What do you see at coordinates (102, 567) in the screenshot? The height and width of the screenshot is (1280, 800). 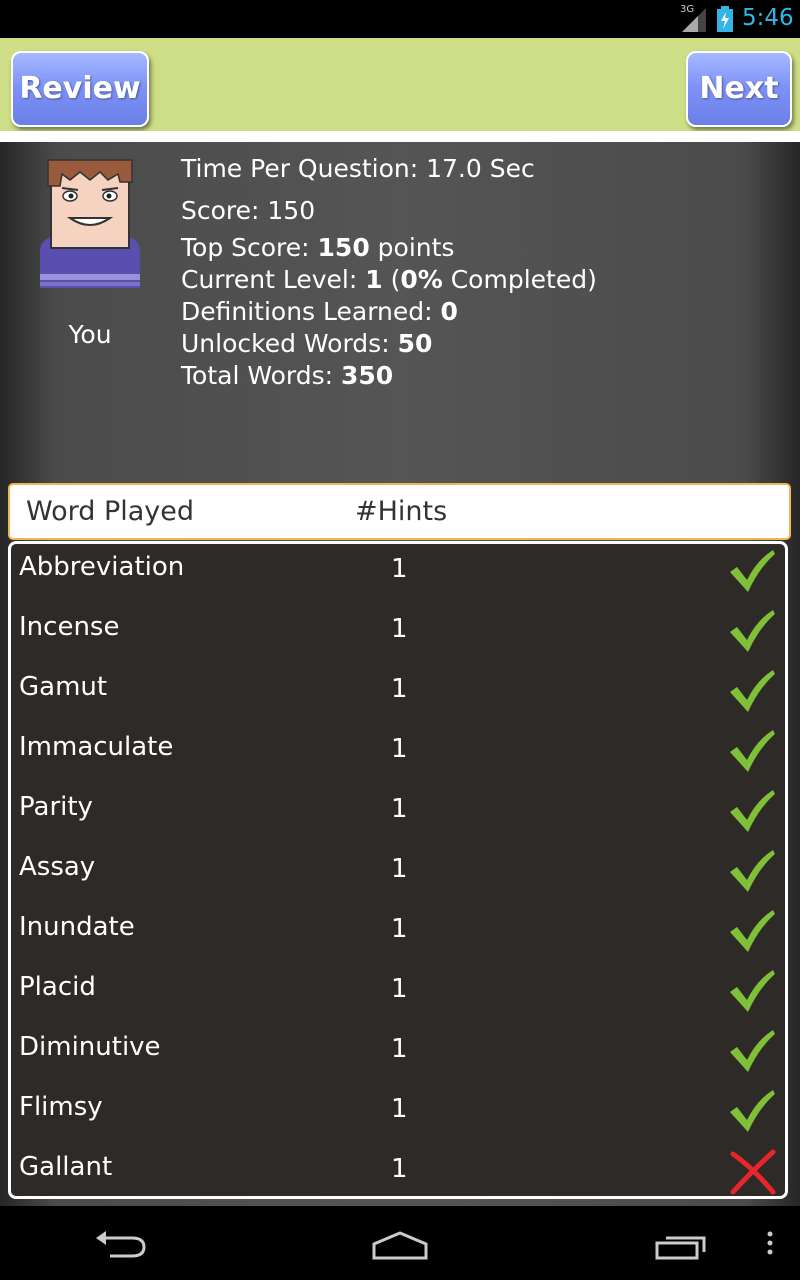 I see `word-label: Abbreviation` at bounding box center [102, 567].